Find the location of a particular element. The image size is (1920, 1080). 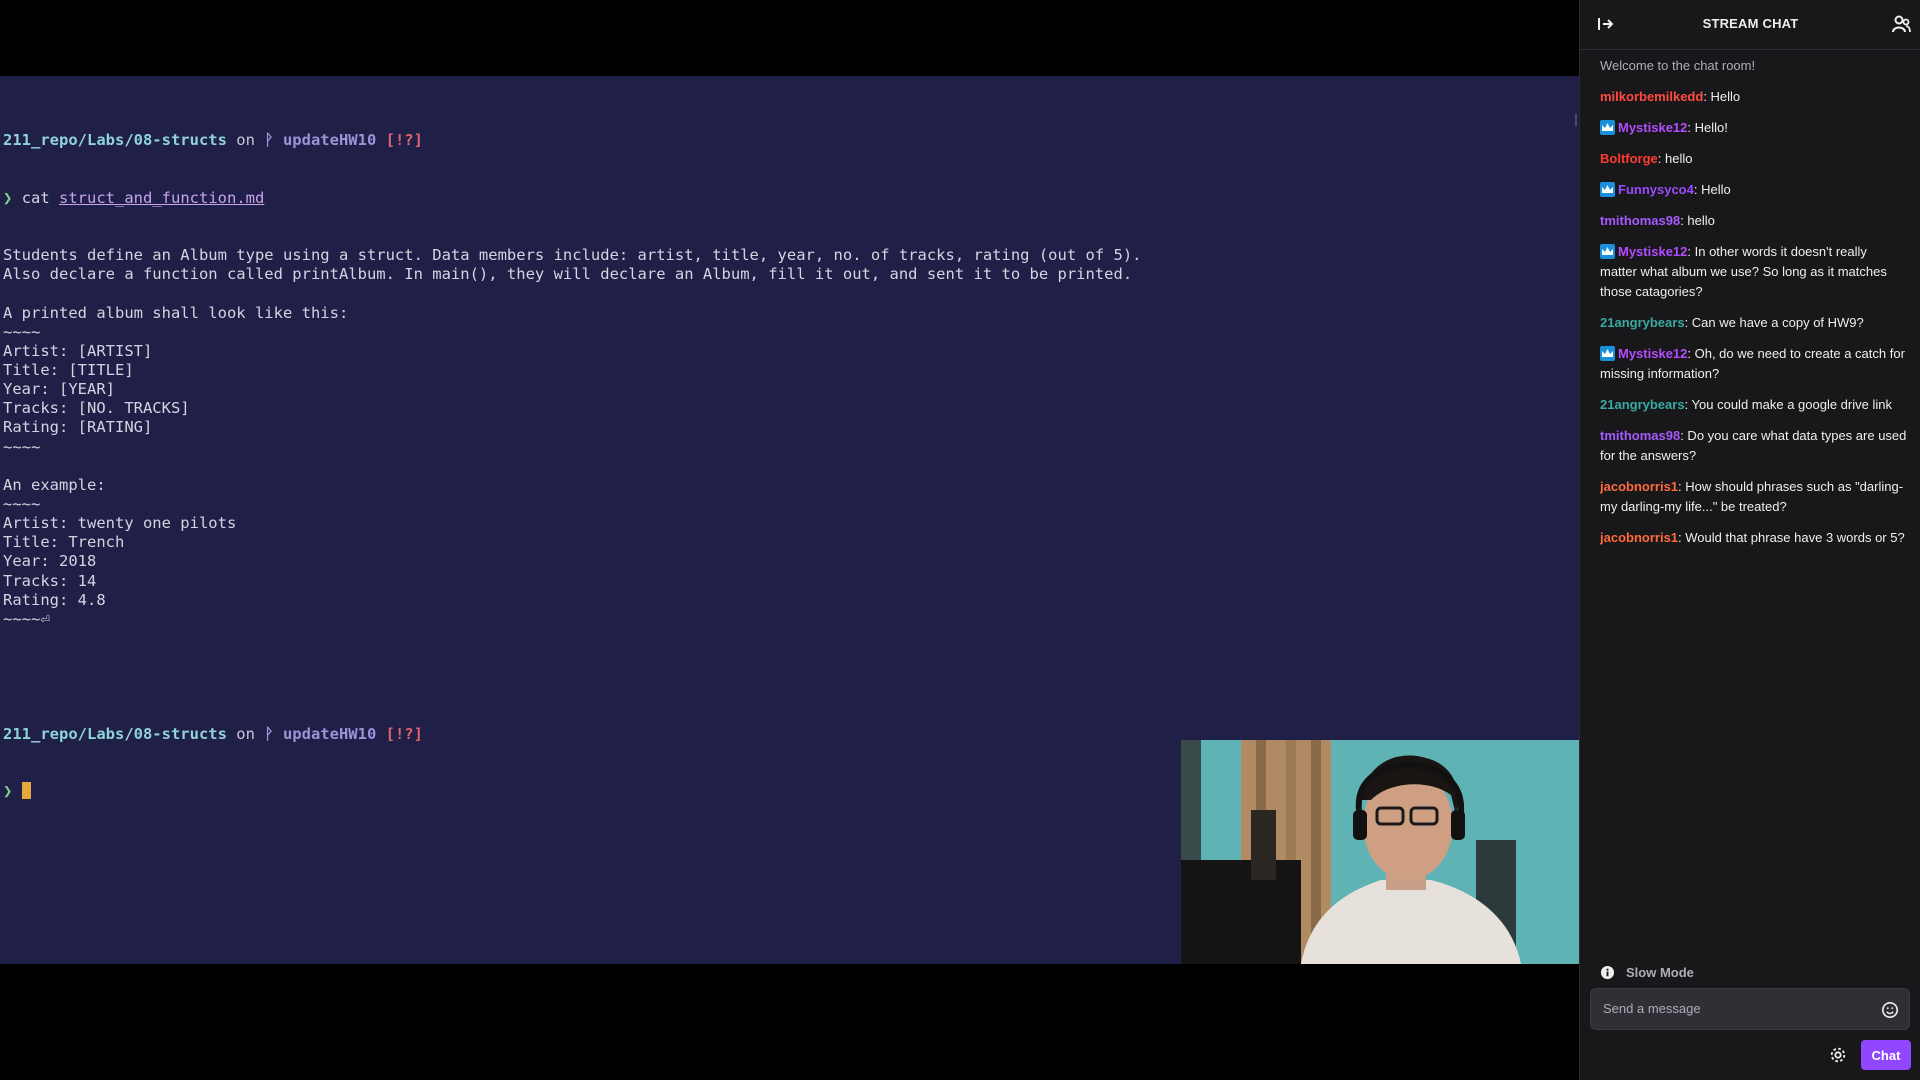

chat-message: milkorbemilkedd: Hello is located at coordinates (1753, 97).